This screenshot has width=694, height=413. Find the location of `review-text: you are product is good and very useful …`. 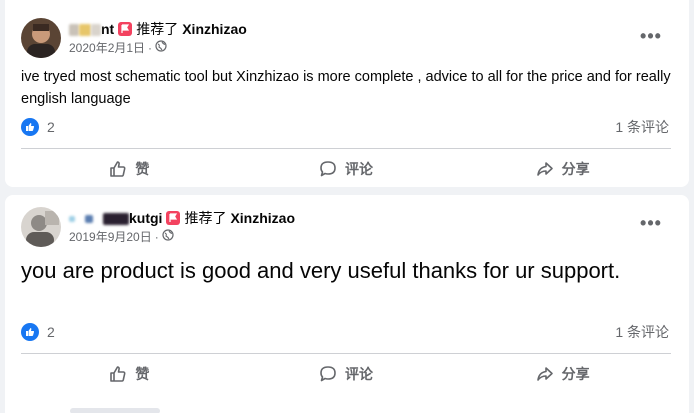

review-text: you are product is good and very useful … is located at coordinates (321, 270).